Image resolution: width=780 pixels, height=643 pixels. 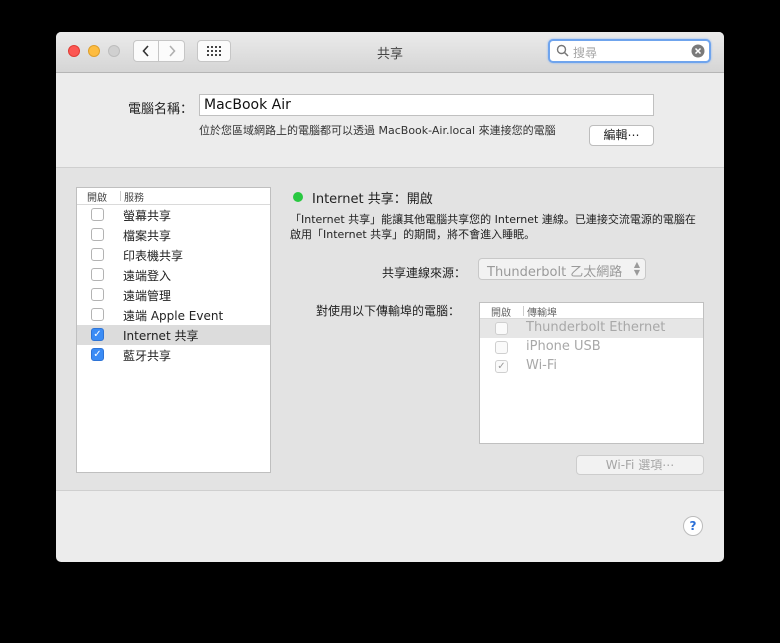 What do you see at coordinates (147, 296) in the screenshot?
I see `service-label: 遠端管理` at bounding box center [147, 296].